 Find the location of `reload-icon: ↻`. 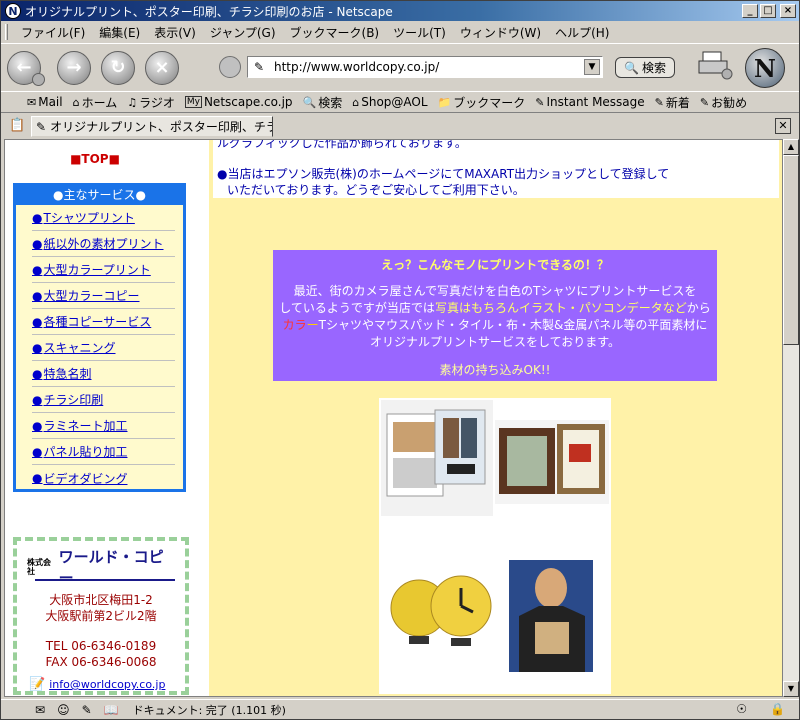

reload-icon: ↻ is located at coordinates (118, 67).